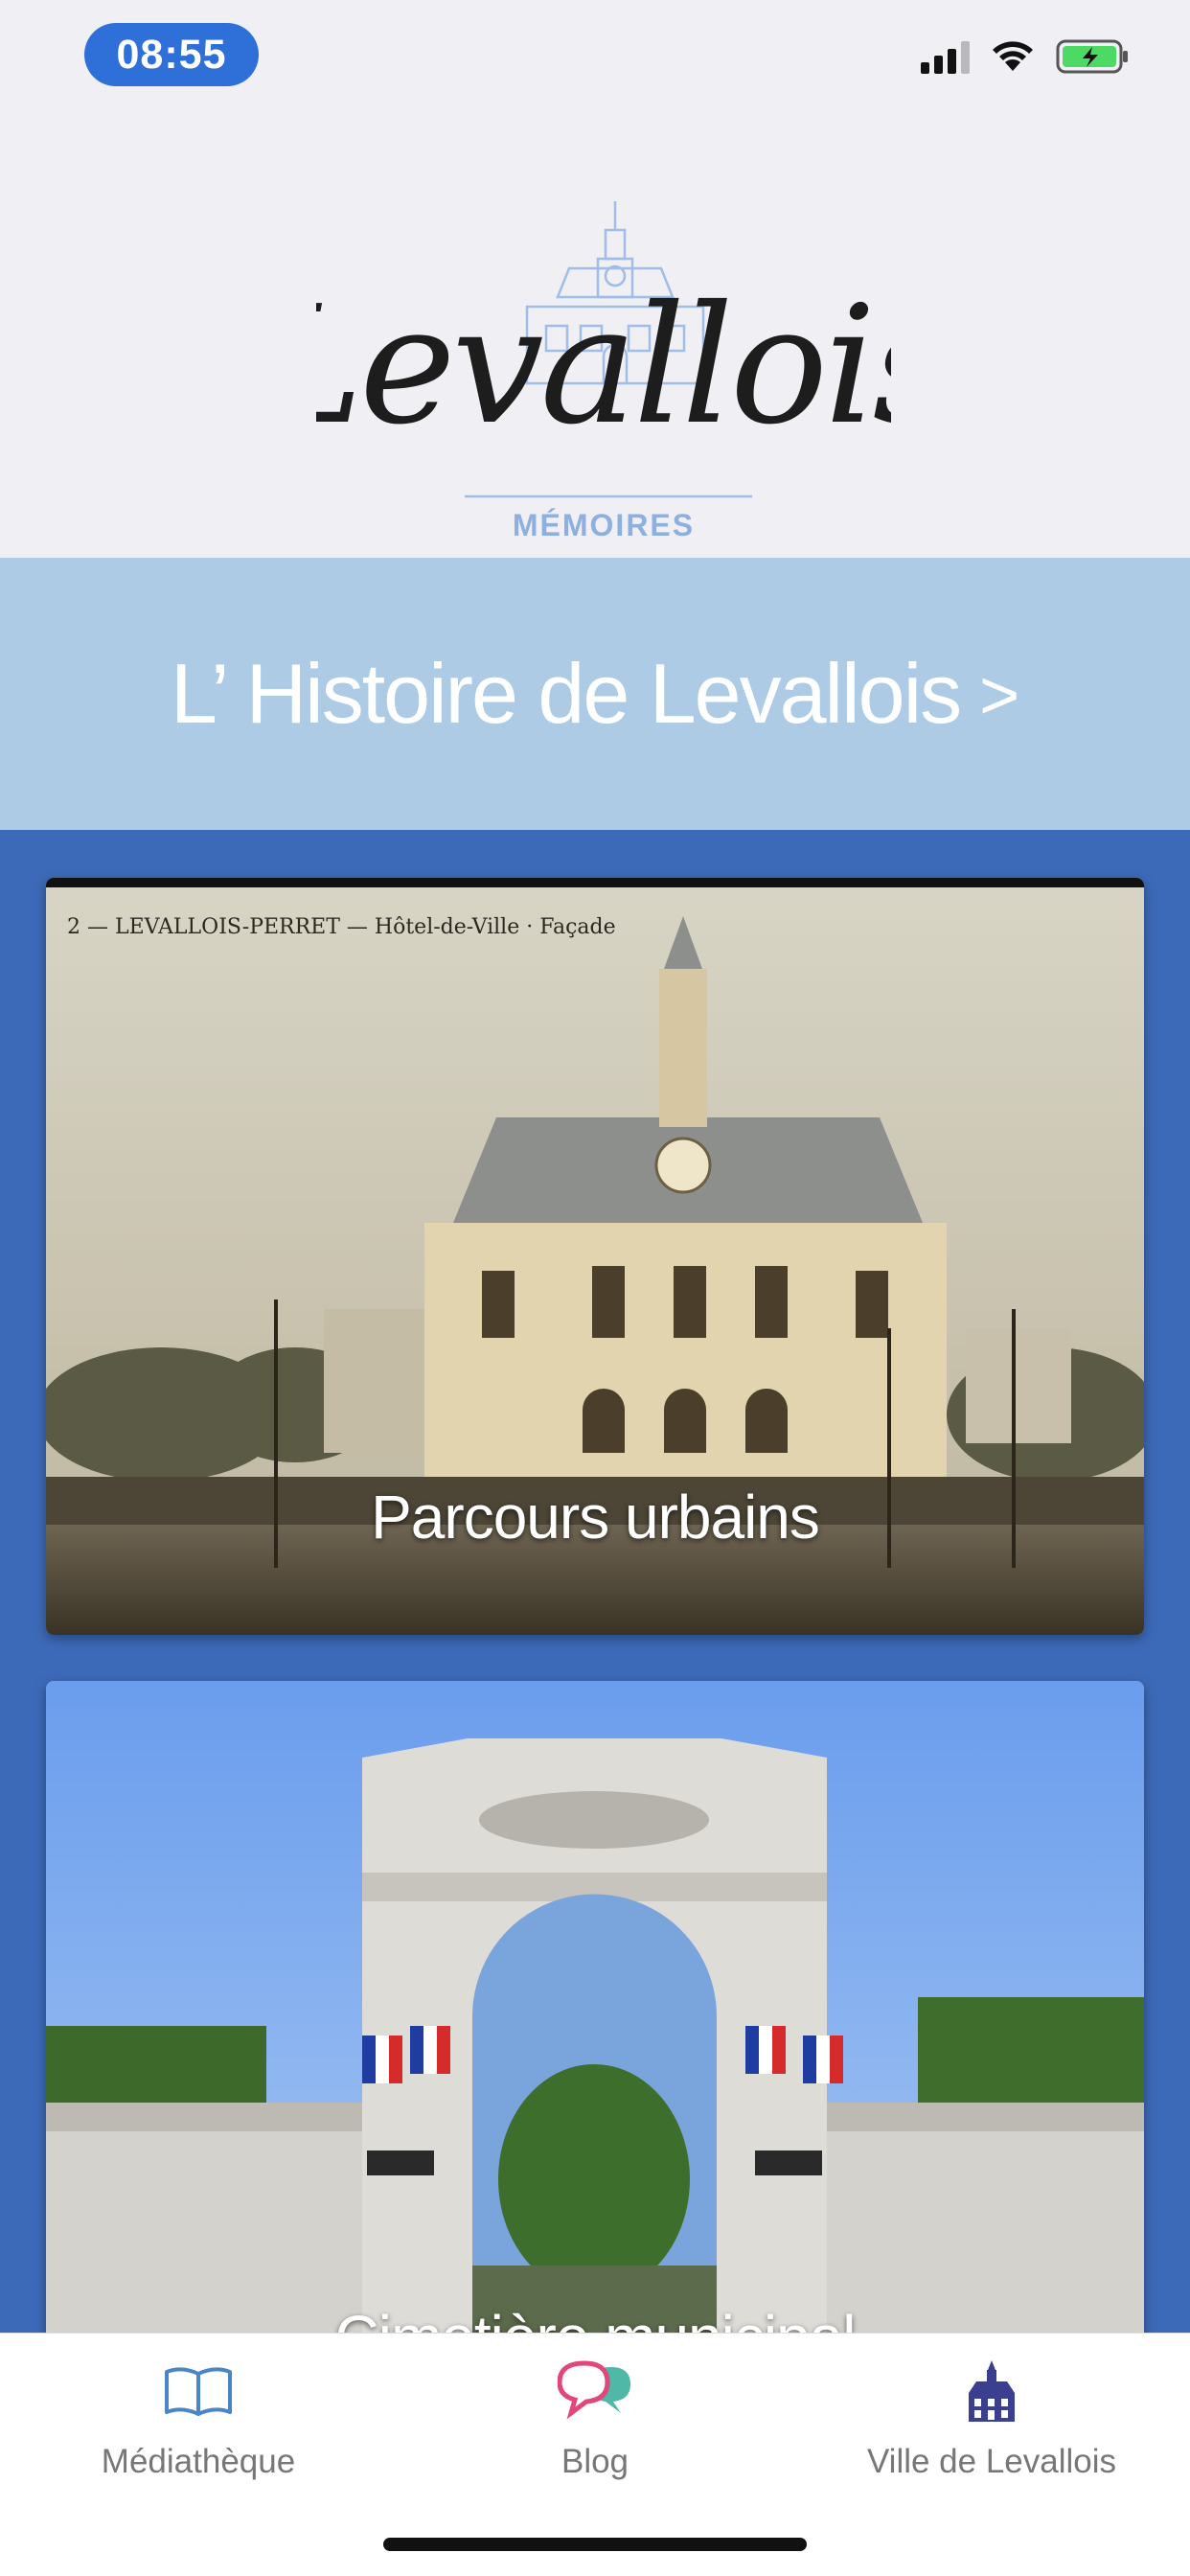 The width and height of the screenshot is (1190, 2576). What do you see at coordinates (595, 2391) in the screenshot?
I see `chat-bubbles-icon` at bounding box center [595, 2391].